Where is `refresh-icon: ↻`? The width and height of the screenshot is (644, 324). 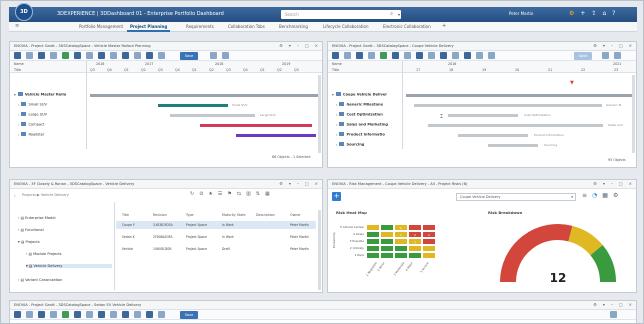
refresh-icon: ↻ is located at coordinates (192, 194).